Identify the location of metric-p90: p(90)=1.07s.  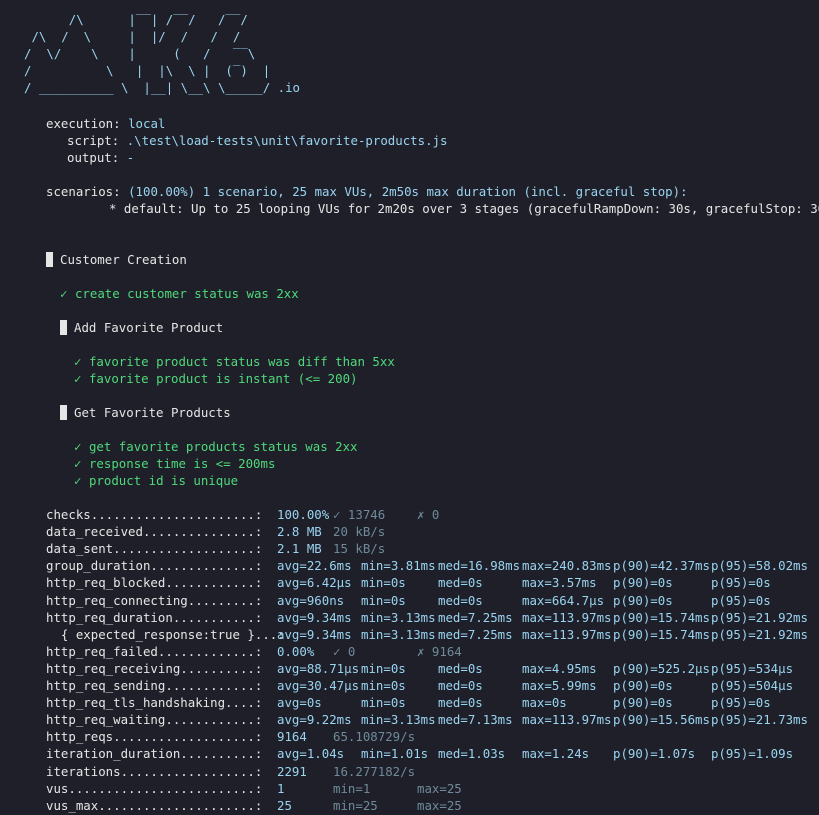
(654, 753).